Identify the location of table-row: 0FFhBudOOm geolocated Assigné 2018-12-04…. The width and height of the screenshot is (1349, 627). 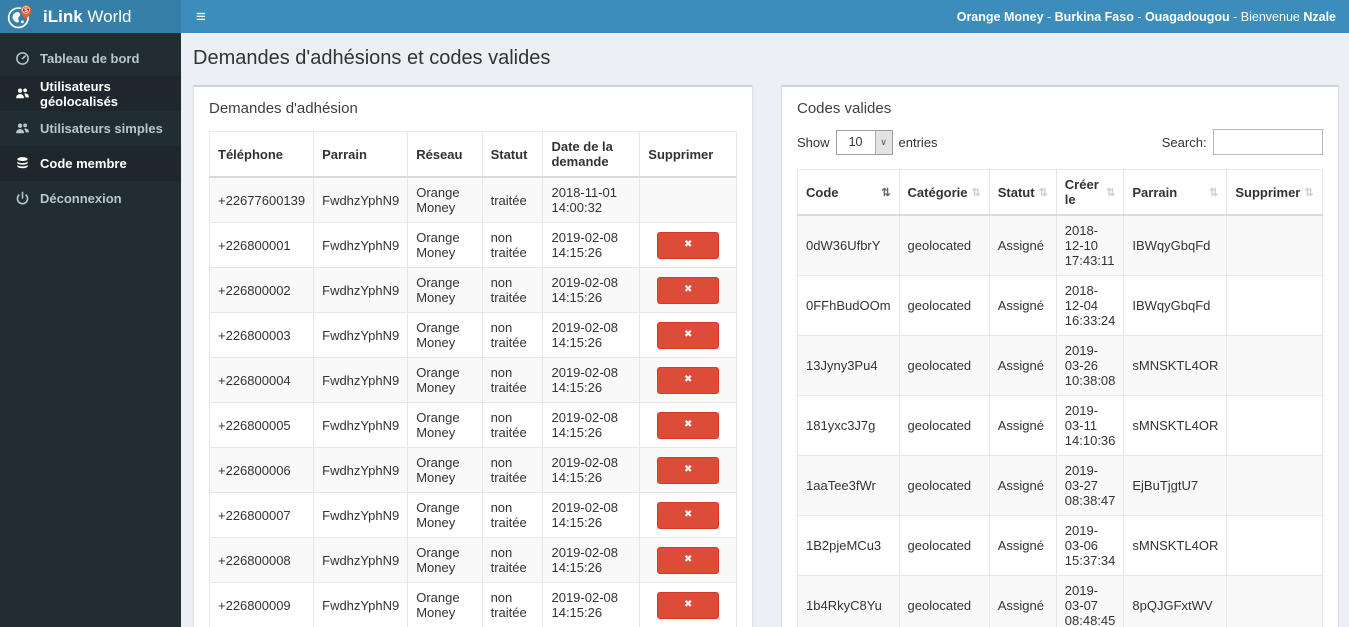
(1060, 305).